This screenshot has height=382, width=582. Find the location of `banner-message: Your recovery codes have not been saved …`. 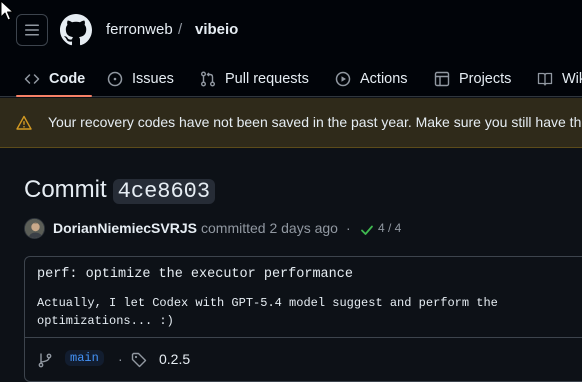

banner-message: Your recovery codes have not been saved … is located at coordinates (315, 122).